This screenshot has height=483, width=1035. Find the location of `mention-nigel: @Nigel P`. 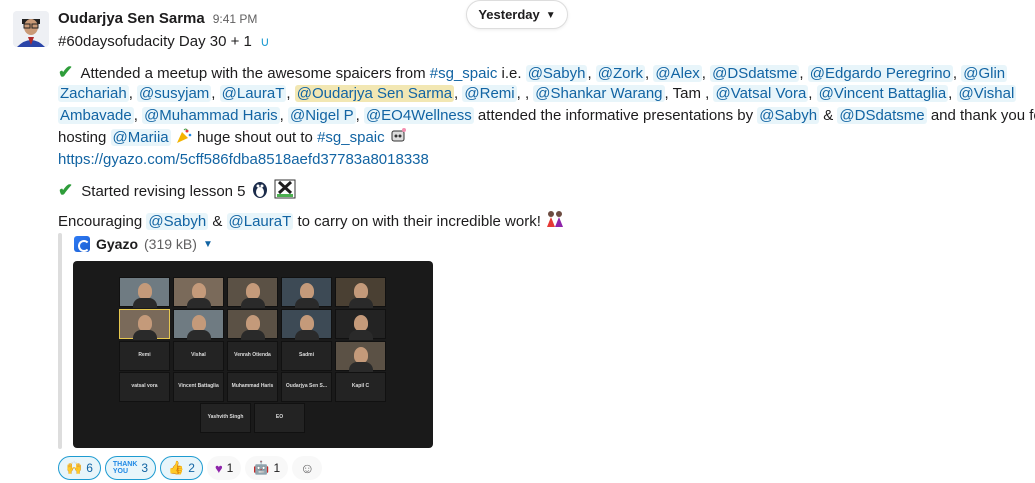

mention-nigel: @Nigel P is located at coordinates (322, 115).